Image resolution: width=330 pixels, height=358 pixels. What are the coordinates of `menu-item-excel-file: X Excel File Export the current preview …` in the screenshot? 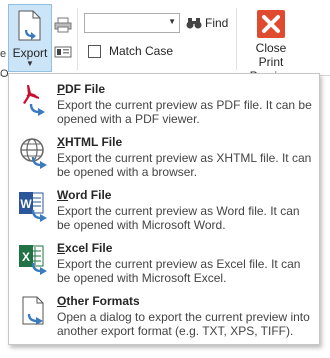 It's located at (164, 263).